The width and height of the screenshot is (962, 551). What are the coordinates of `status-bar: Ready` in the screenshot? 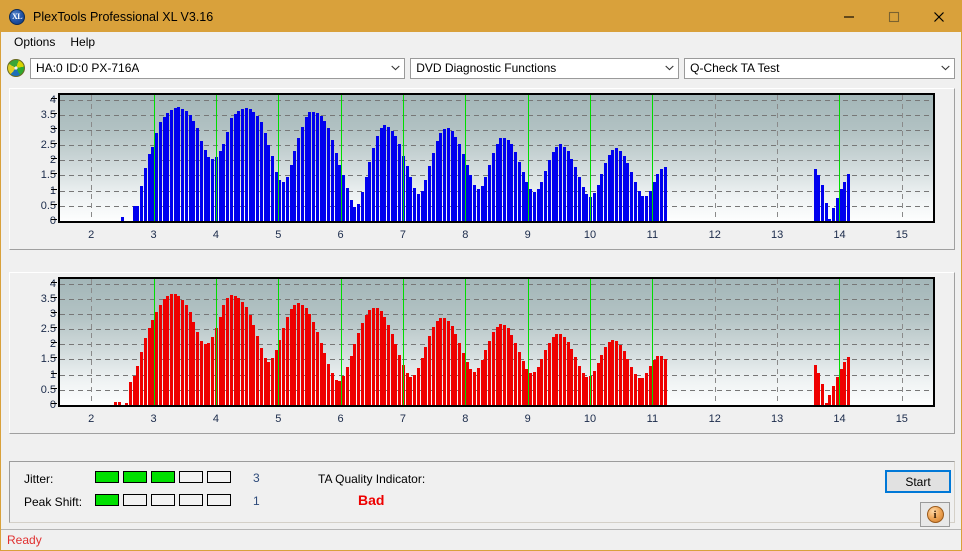 It's located at (481, 539).